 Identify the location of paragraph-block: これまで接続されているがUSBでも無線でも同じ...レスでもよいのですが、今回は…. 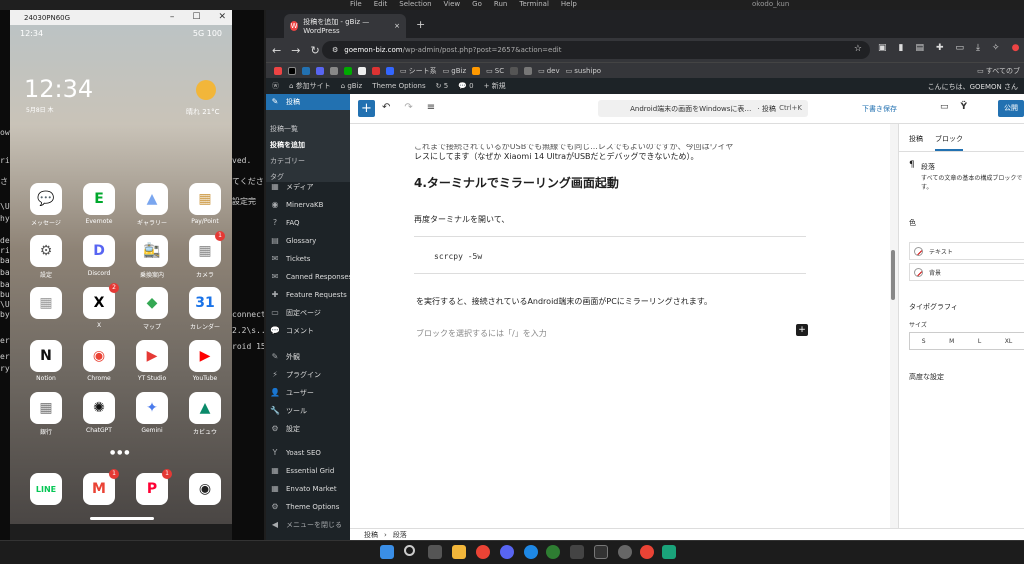
(614, 154).